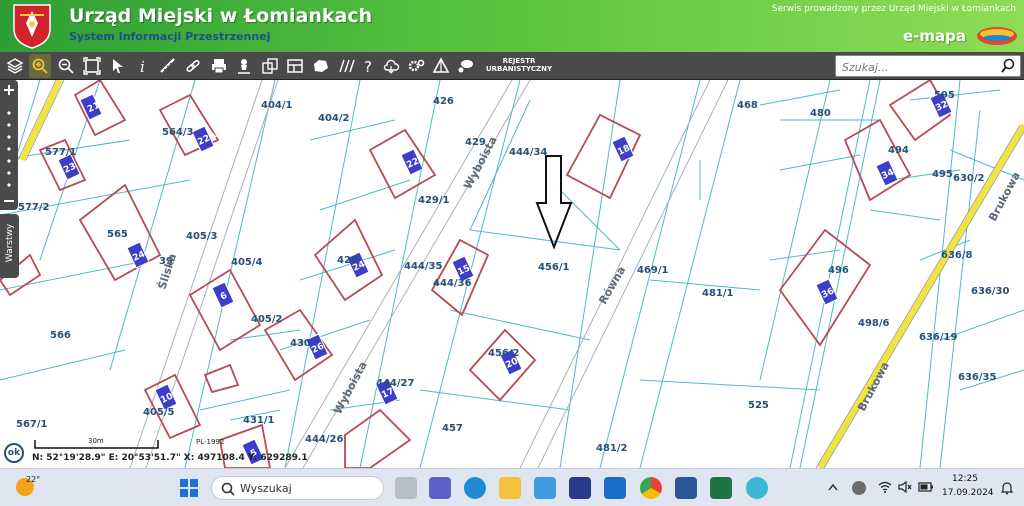 The image size is (1024, 506). Describe the element at coordinates (615, 488) in the screenshot. I see `outlook-icon` at that location.